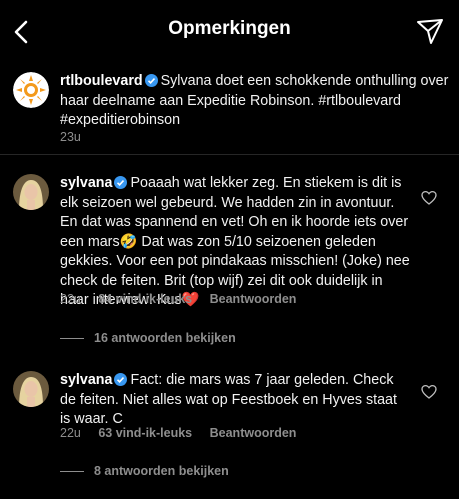 The height and width of the screenshot is (499, 459). I want to click on view-replies-label: 8 antwoorden bekijken, so click(161, 471).